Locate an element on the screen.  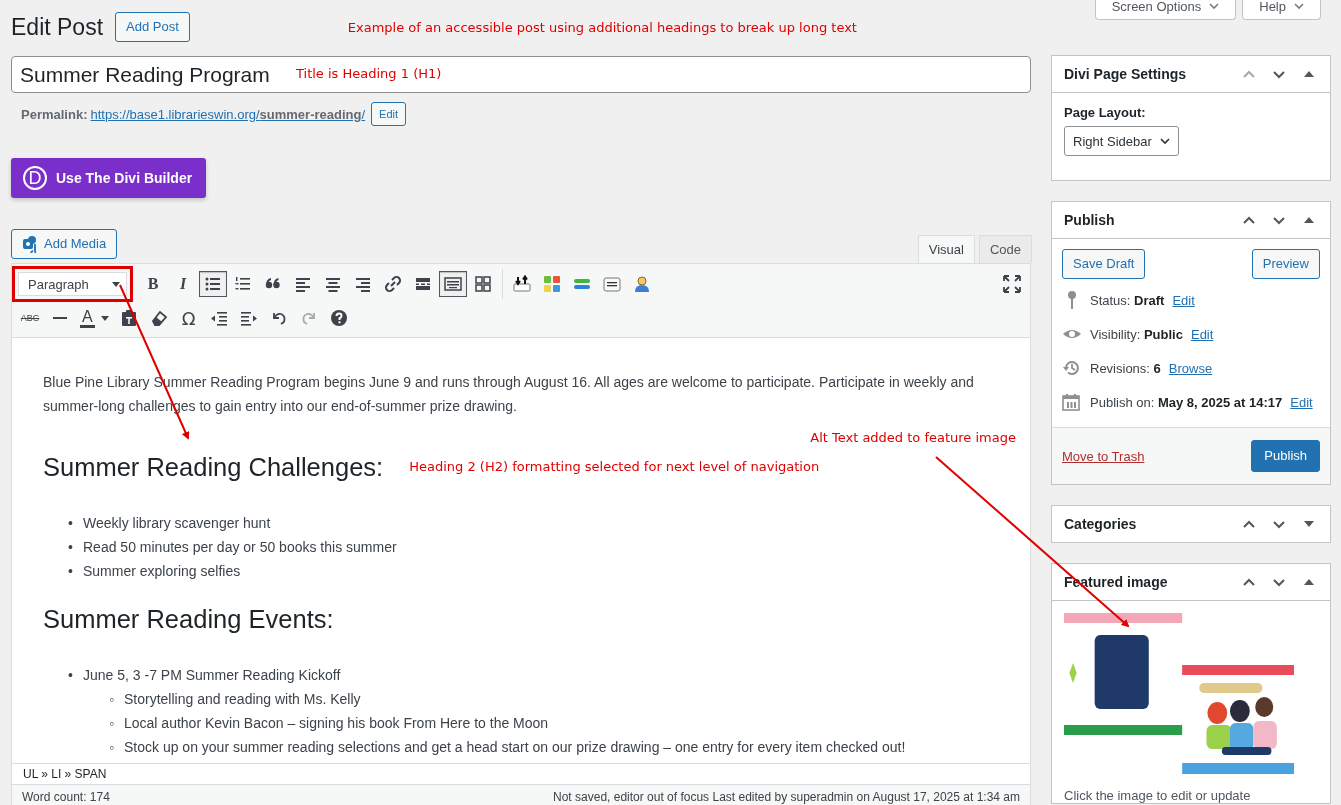
bold-button: B is located at coordinates (153, 284).